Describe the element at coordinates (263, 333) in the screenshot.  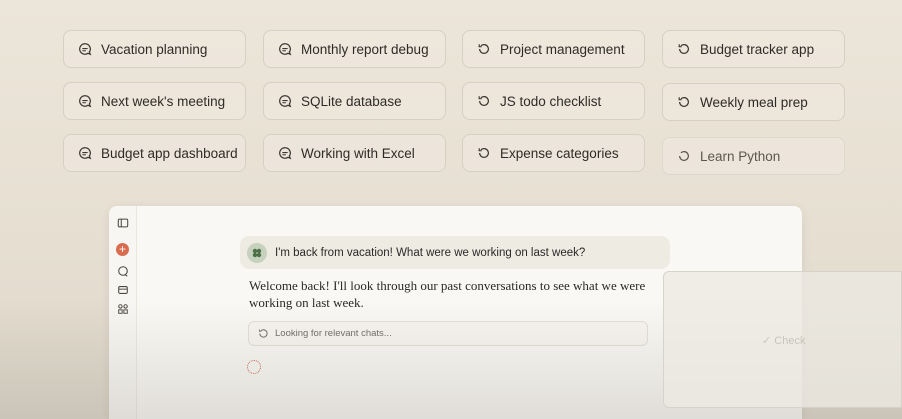
I see `search-history-icon` at that location.